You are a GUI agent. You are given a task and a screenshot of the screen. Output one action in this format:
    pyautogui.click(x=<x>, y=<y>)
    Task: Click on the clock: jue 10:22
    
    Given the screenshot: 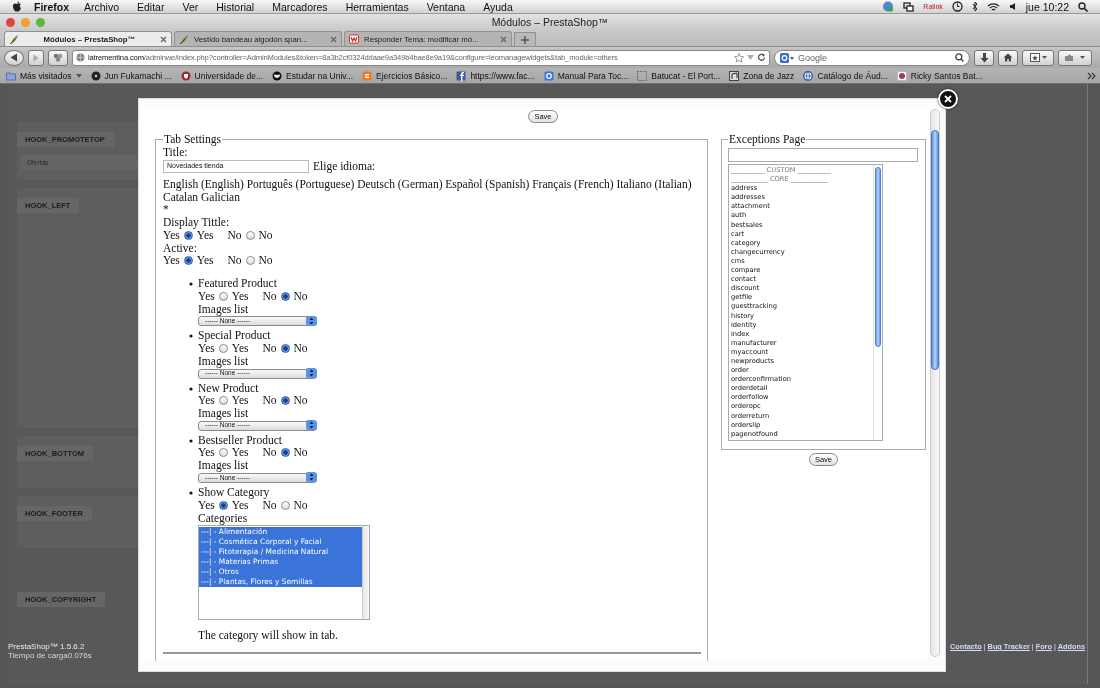 What is the action you would take?
    pyautogui.click(x=1047, y=6)
    